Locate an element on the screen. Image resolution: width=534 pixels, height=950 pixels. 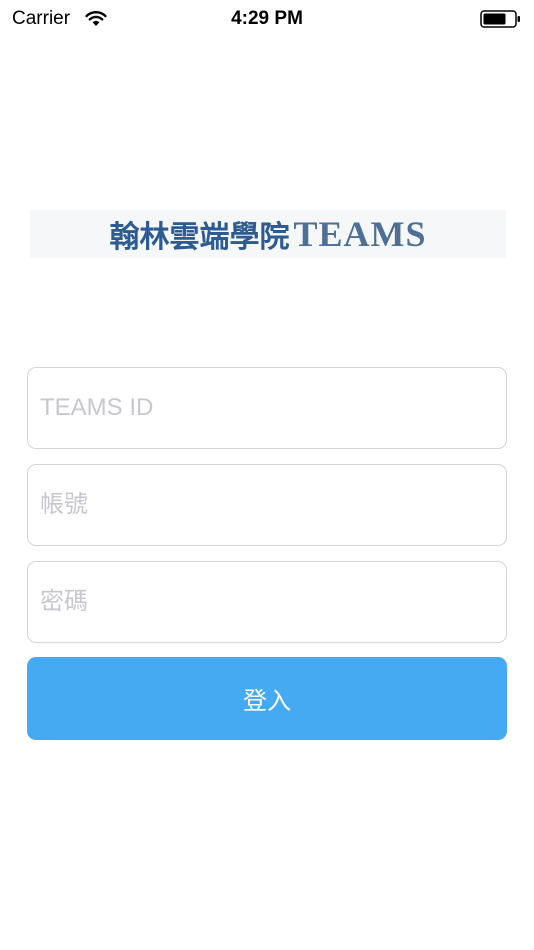
account-input is located at coordinates (267, 505).